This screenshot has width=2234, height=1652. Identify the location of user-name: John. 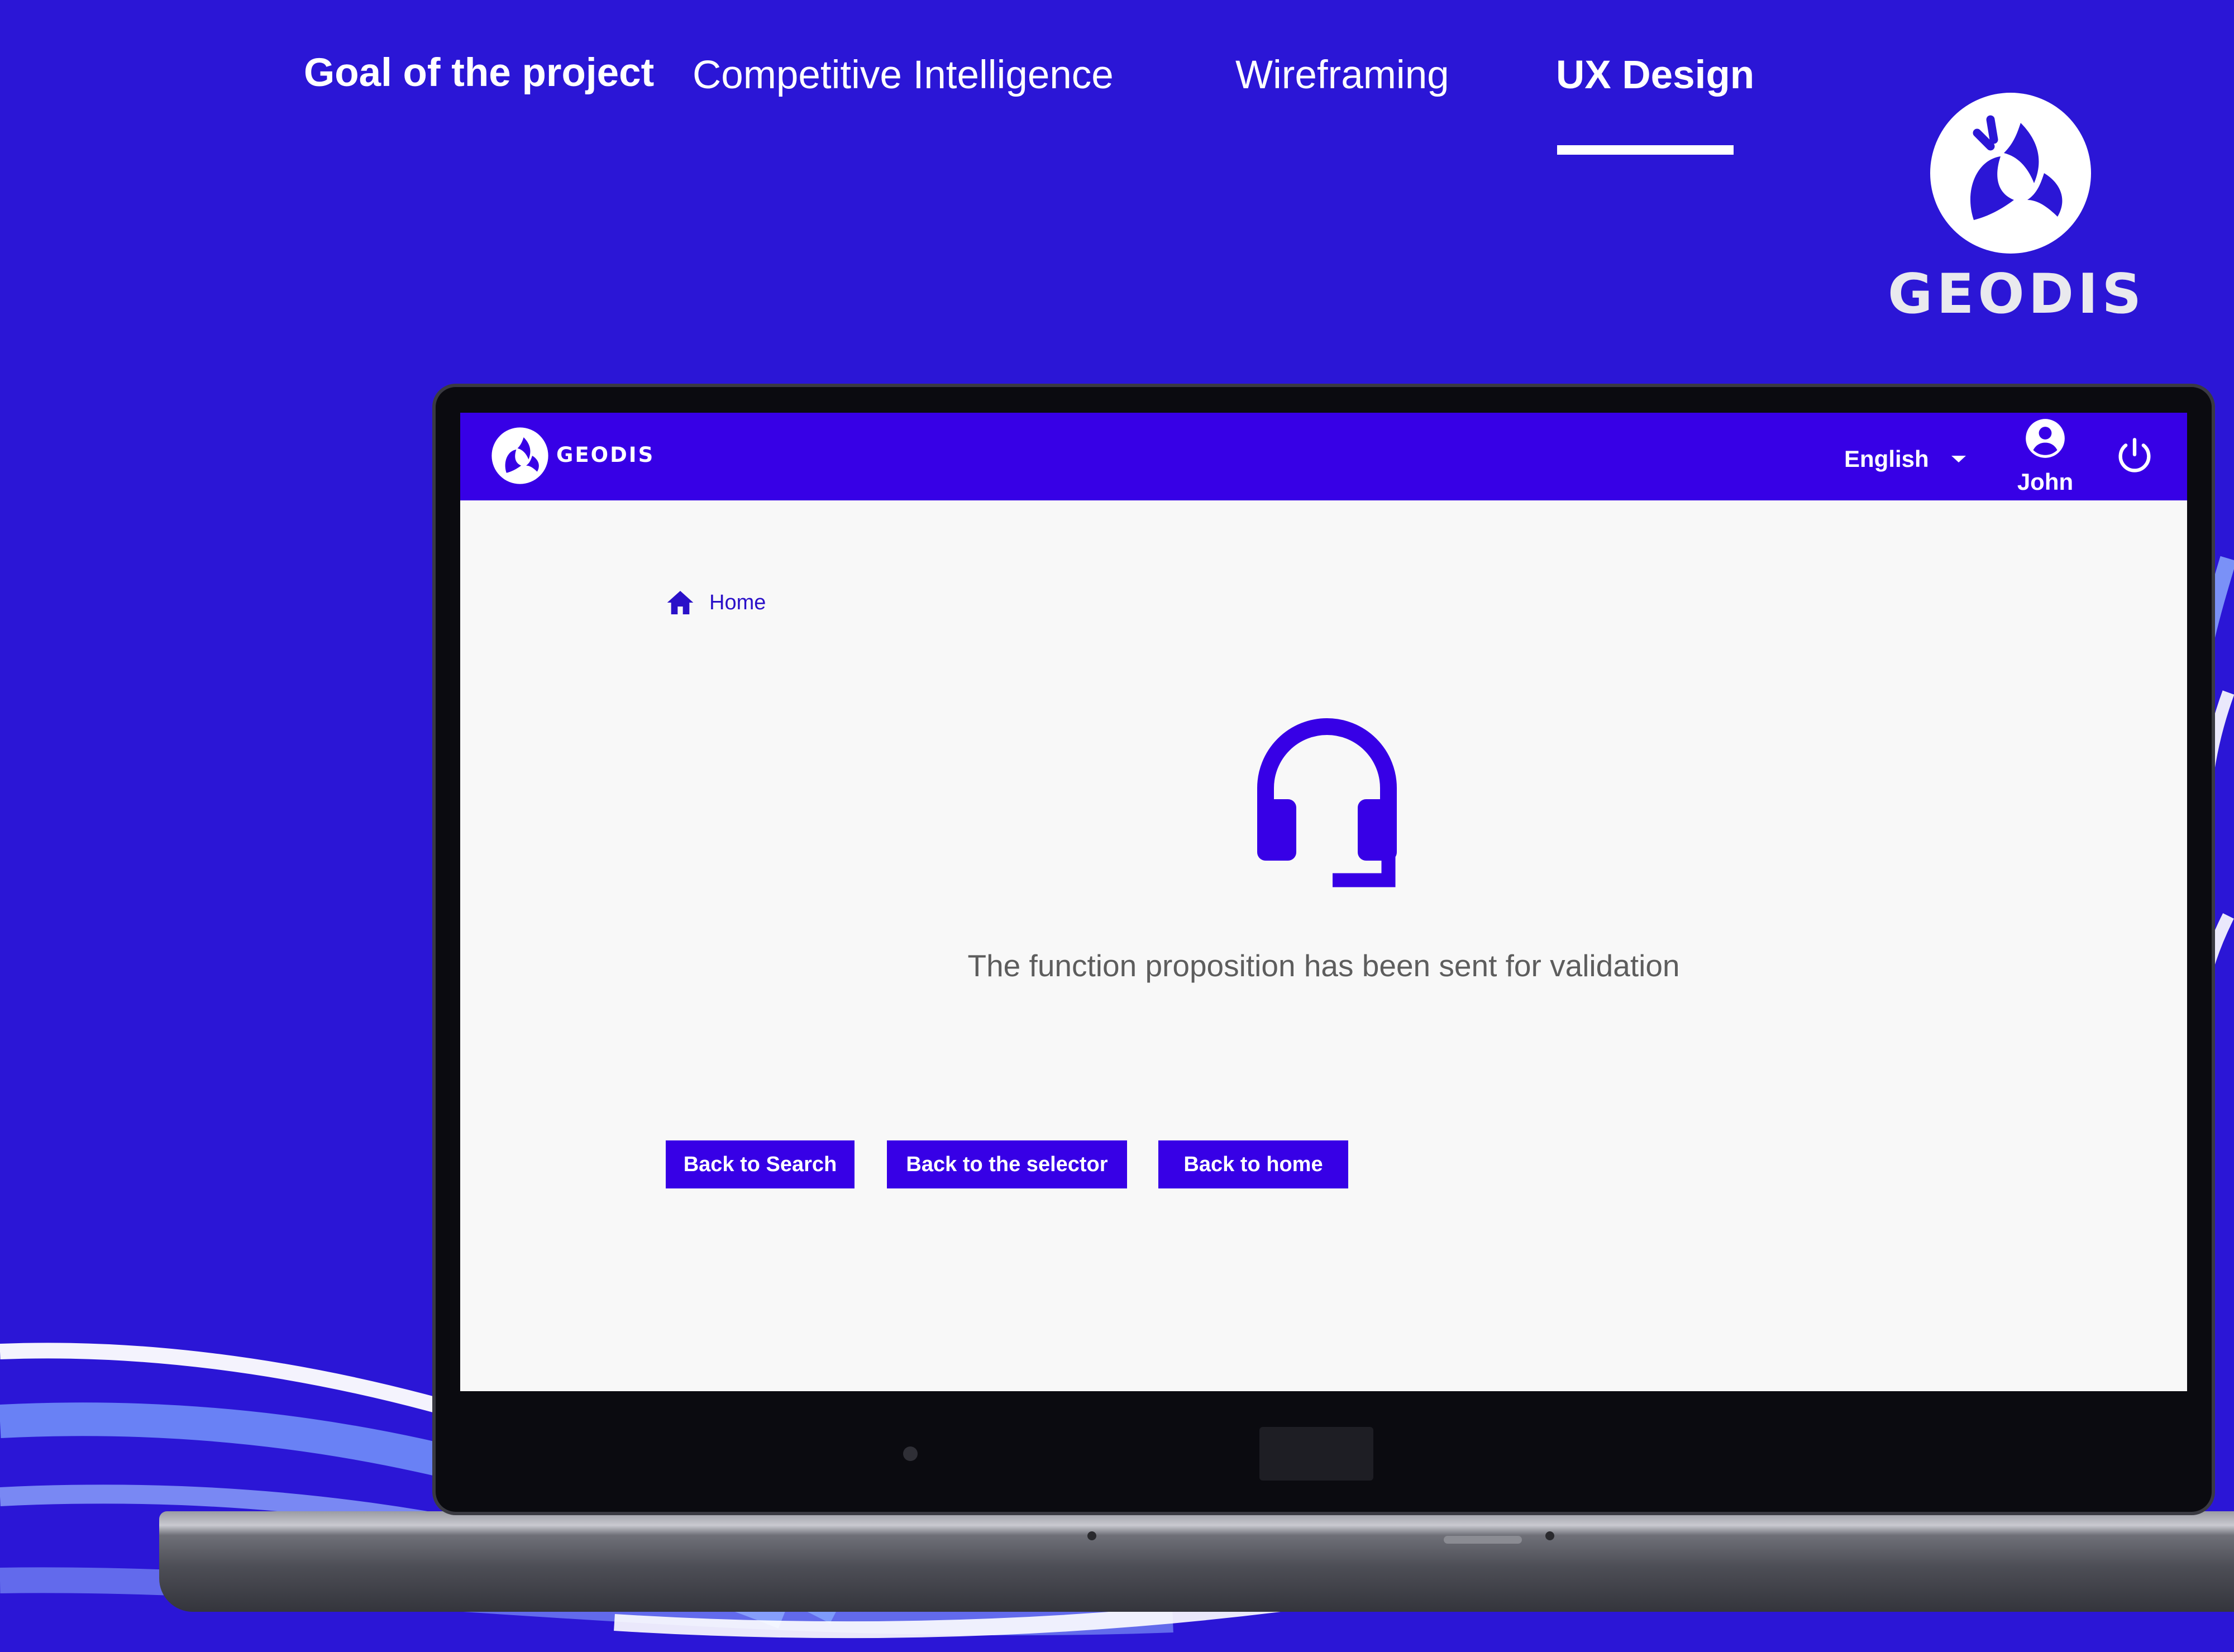
(2045, 482).